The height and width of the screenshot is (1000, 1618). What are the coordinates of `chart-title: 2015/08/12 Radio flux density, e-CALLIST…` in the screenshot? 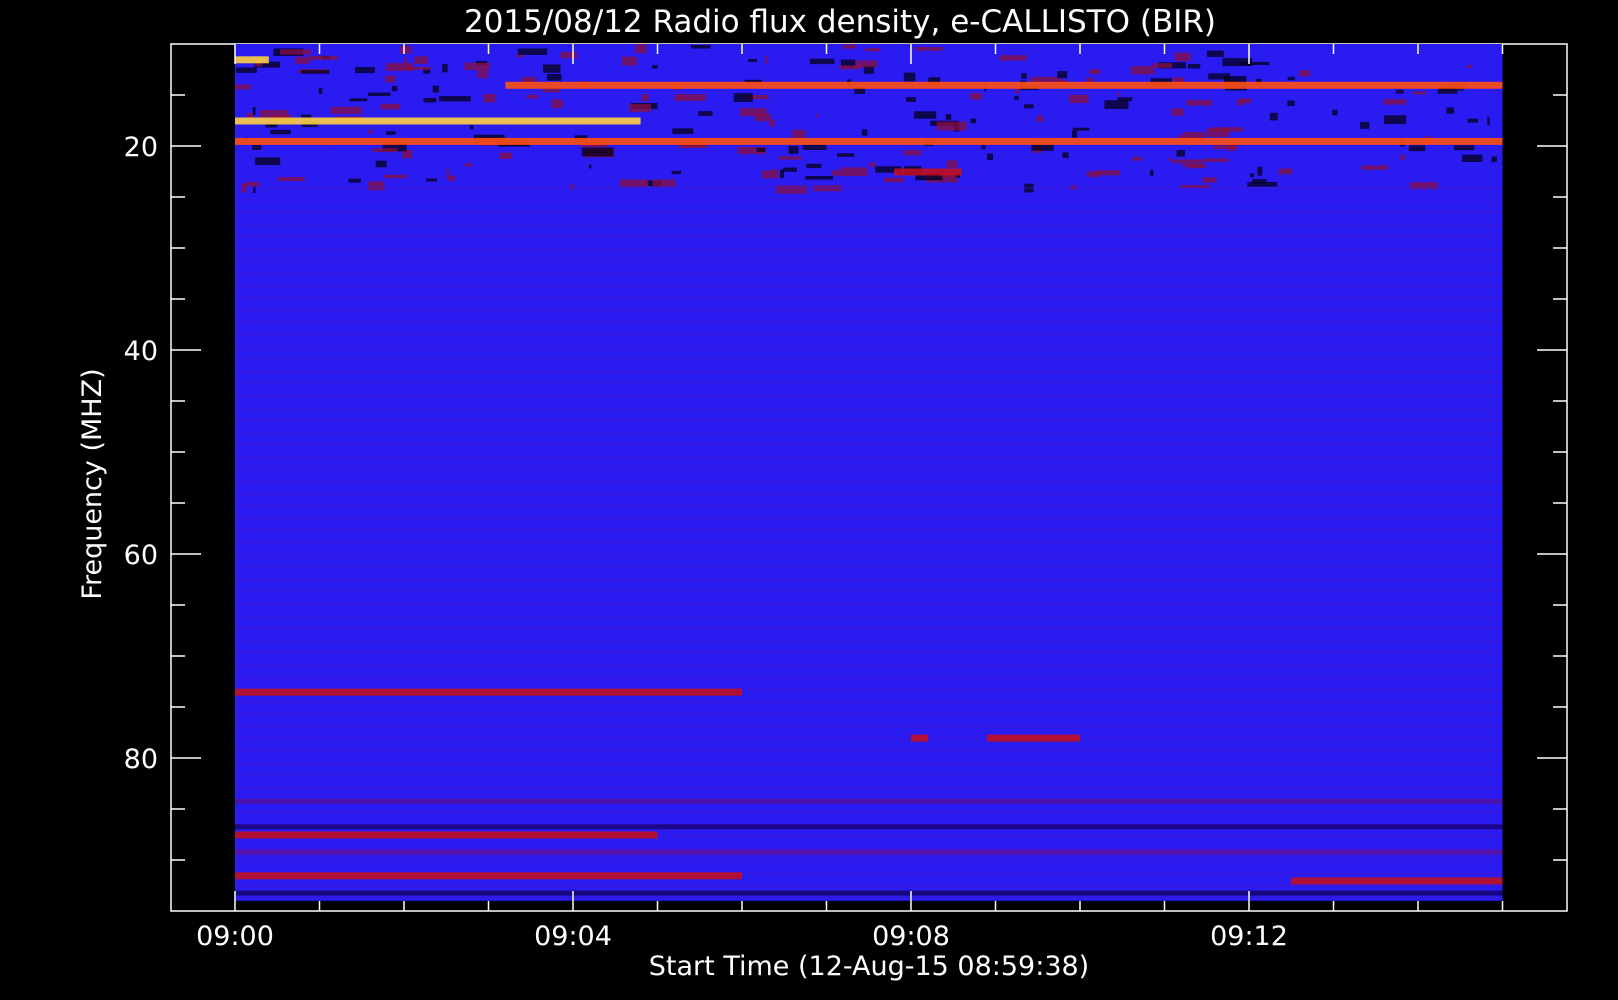 It's located at (840, 22).